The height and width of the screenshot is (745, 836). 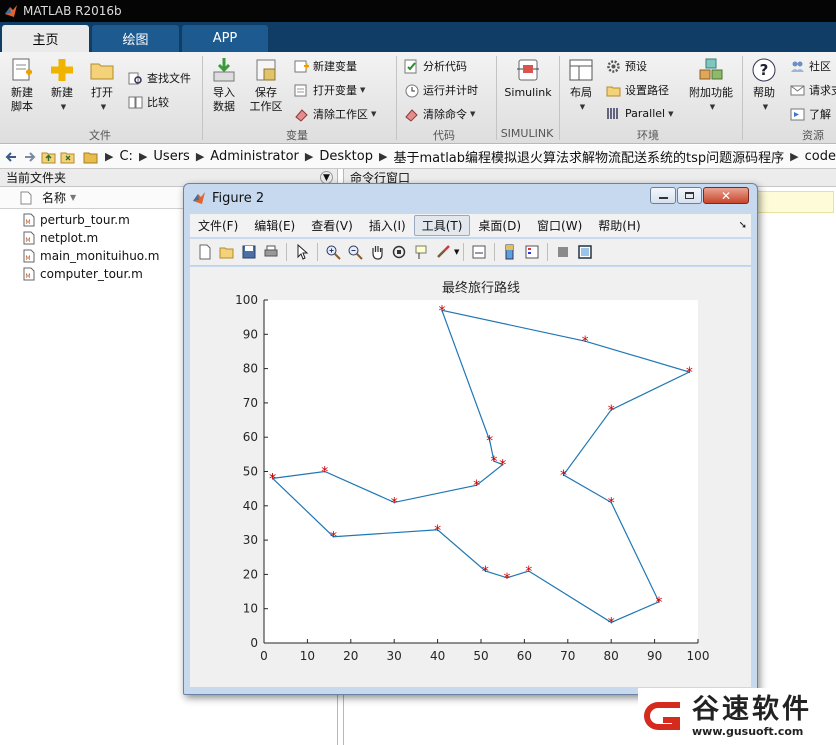 I want to click on open-variable-button: 打开变量 ▼, so click(x=329, y=90).